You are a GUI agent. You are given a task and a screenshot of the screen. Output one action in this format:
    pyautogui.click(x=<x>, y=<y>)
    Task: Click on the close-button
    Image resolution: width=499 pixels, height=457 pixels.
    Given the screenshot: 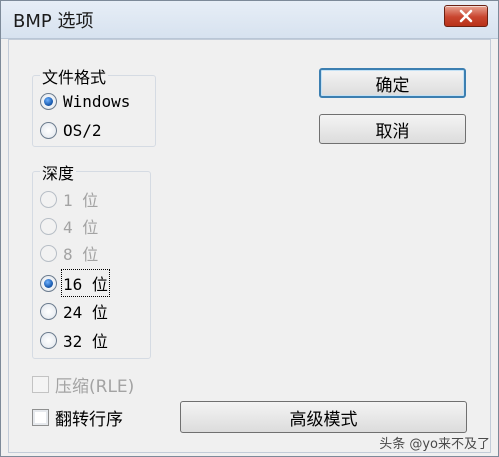 What is the action you would take?
    pyautogui.click(x=466, y=16)
    